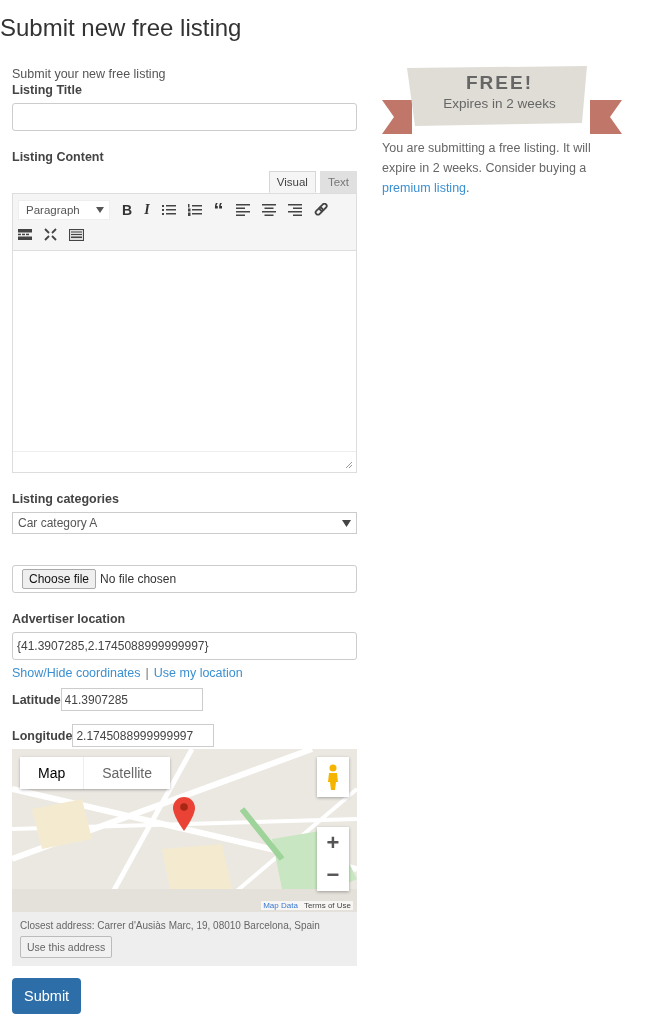 The width and height of the screenshot is (660, 1024). What do you see at coordinates (64, 210) in the screenshot?
I see `format-select: Paragraph` at bounding box center [64, 210].